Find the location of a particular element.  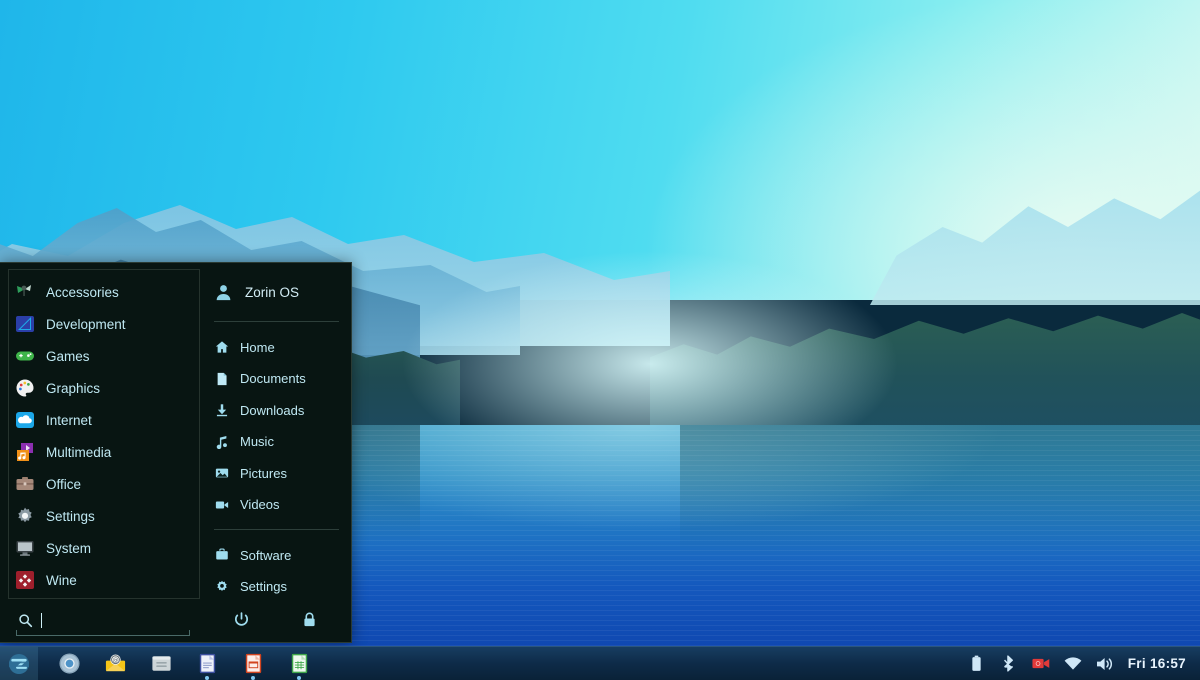

taskbar-app-mail: @ is located at coordinates (115, 663).